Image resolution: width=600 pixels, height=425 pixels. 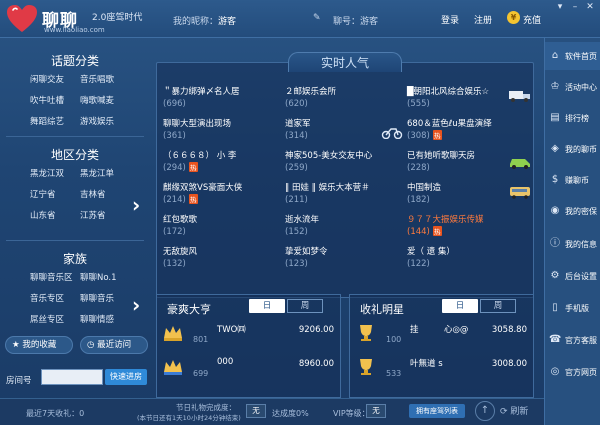 What do you see at coordinates (505, 412) in the screenshot?
I see `refresh-icon: ⟳` at bounding box center [505, 412].